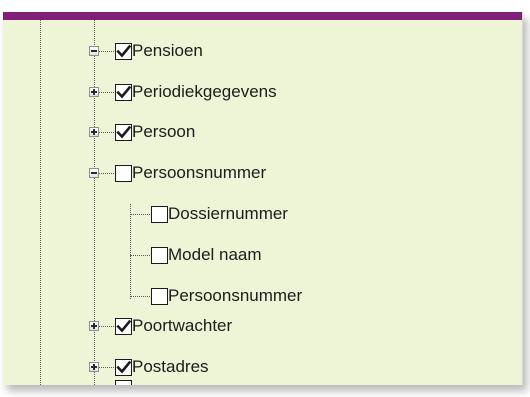 The width and height of the screenshot is (530, 397). Describe the element at coordinates (182, 325) in the screenshot. I see `tree-item-label: Poortwachter` at that location.